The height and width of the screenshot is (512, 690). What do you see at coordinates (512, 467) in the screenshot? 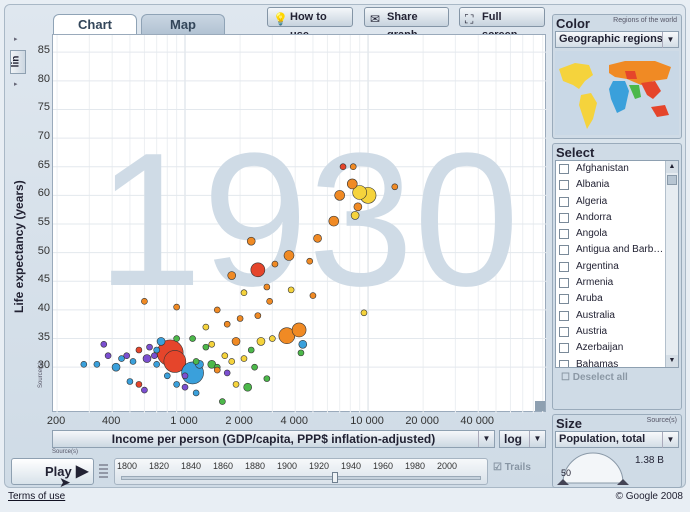
I see `trails-toggle: ☑ Trails` at bounding box center [512, 467].